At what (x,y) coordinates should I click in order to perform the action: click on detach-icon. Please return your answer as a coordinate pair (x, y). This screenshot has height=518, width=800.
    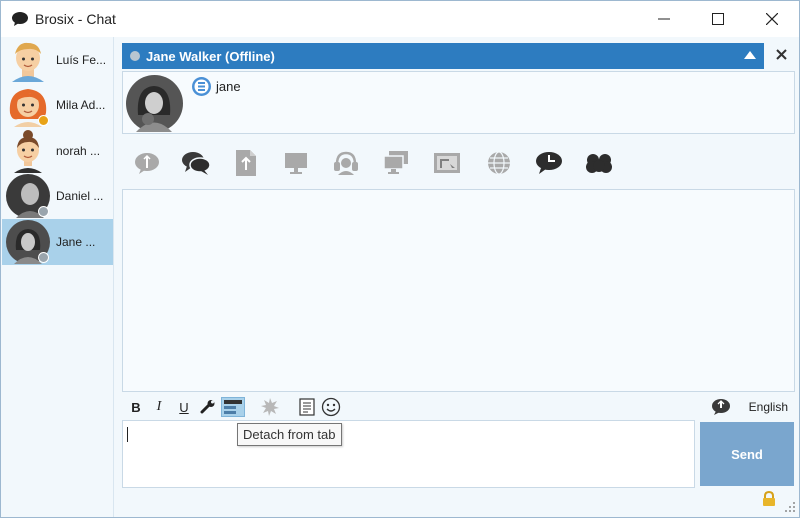
    Looking at the image, I should click on (233, 407).